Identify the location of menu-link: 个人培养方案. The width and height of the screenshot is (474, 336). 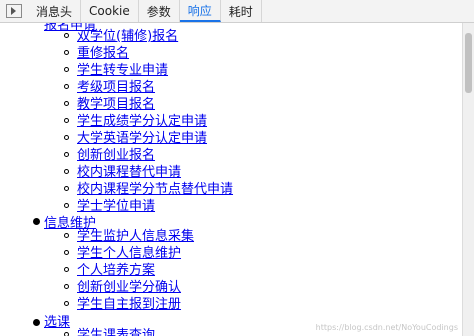
(116, 270).